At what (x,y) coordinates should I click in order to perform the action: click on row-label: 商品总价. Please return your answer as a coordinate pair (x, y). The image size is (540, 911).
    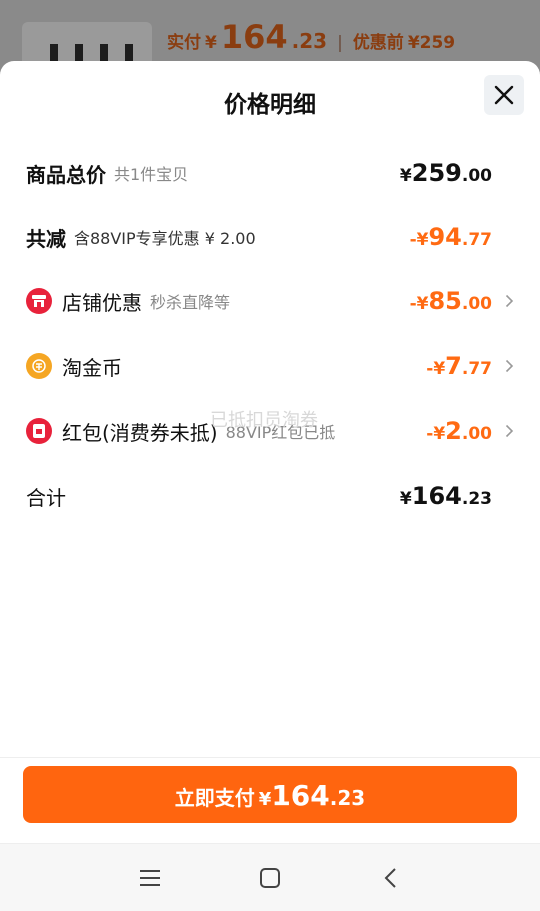
    Looking at the image, I should click on (66, 174).